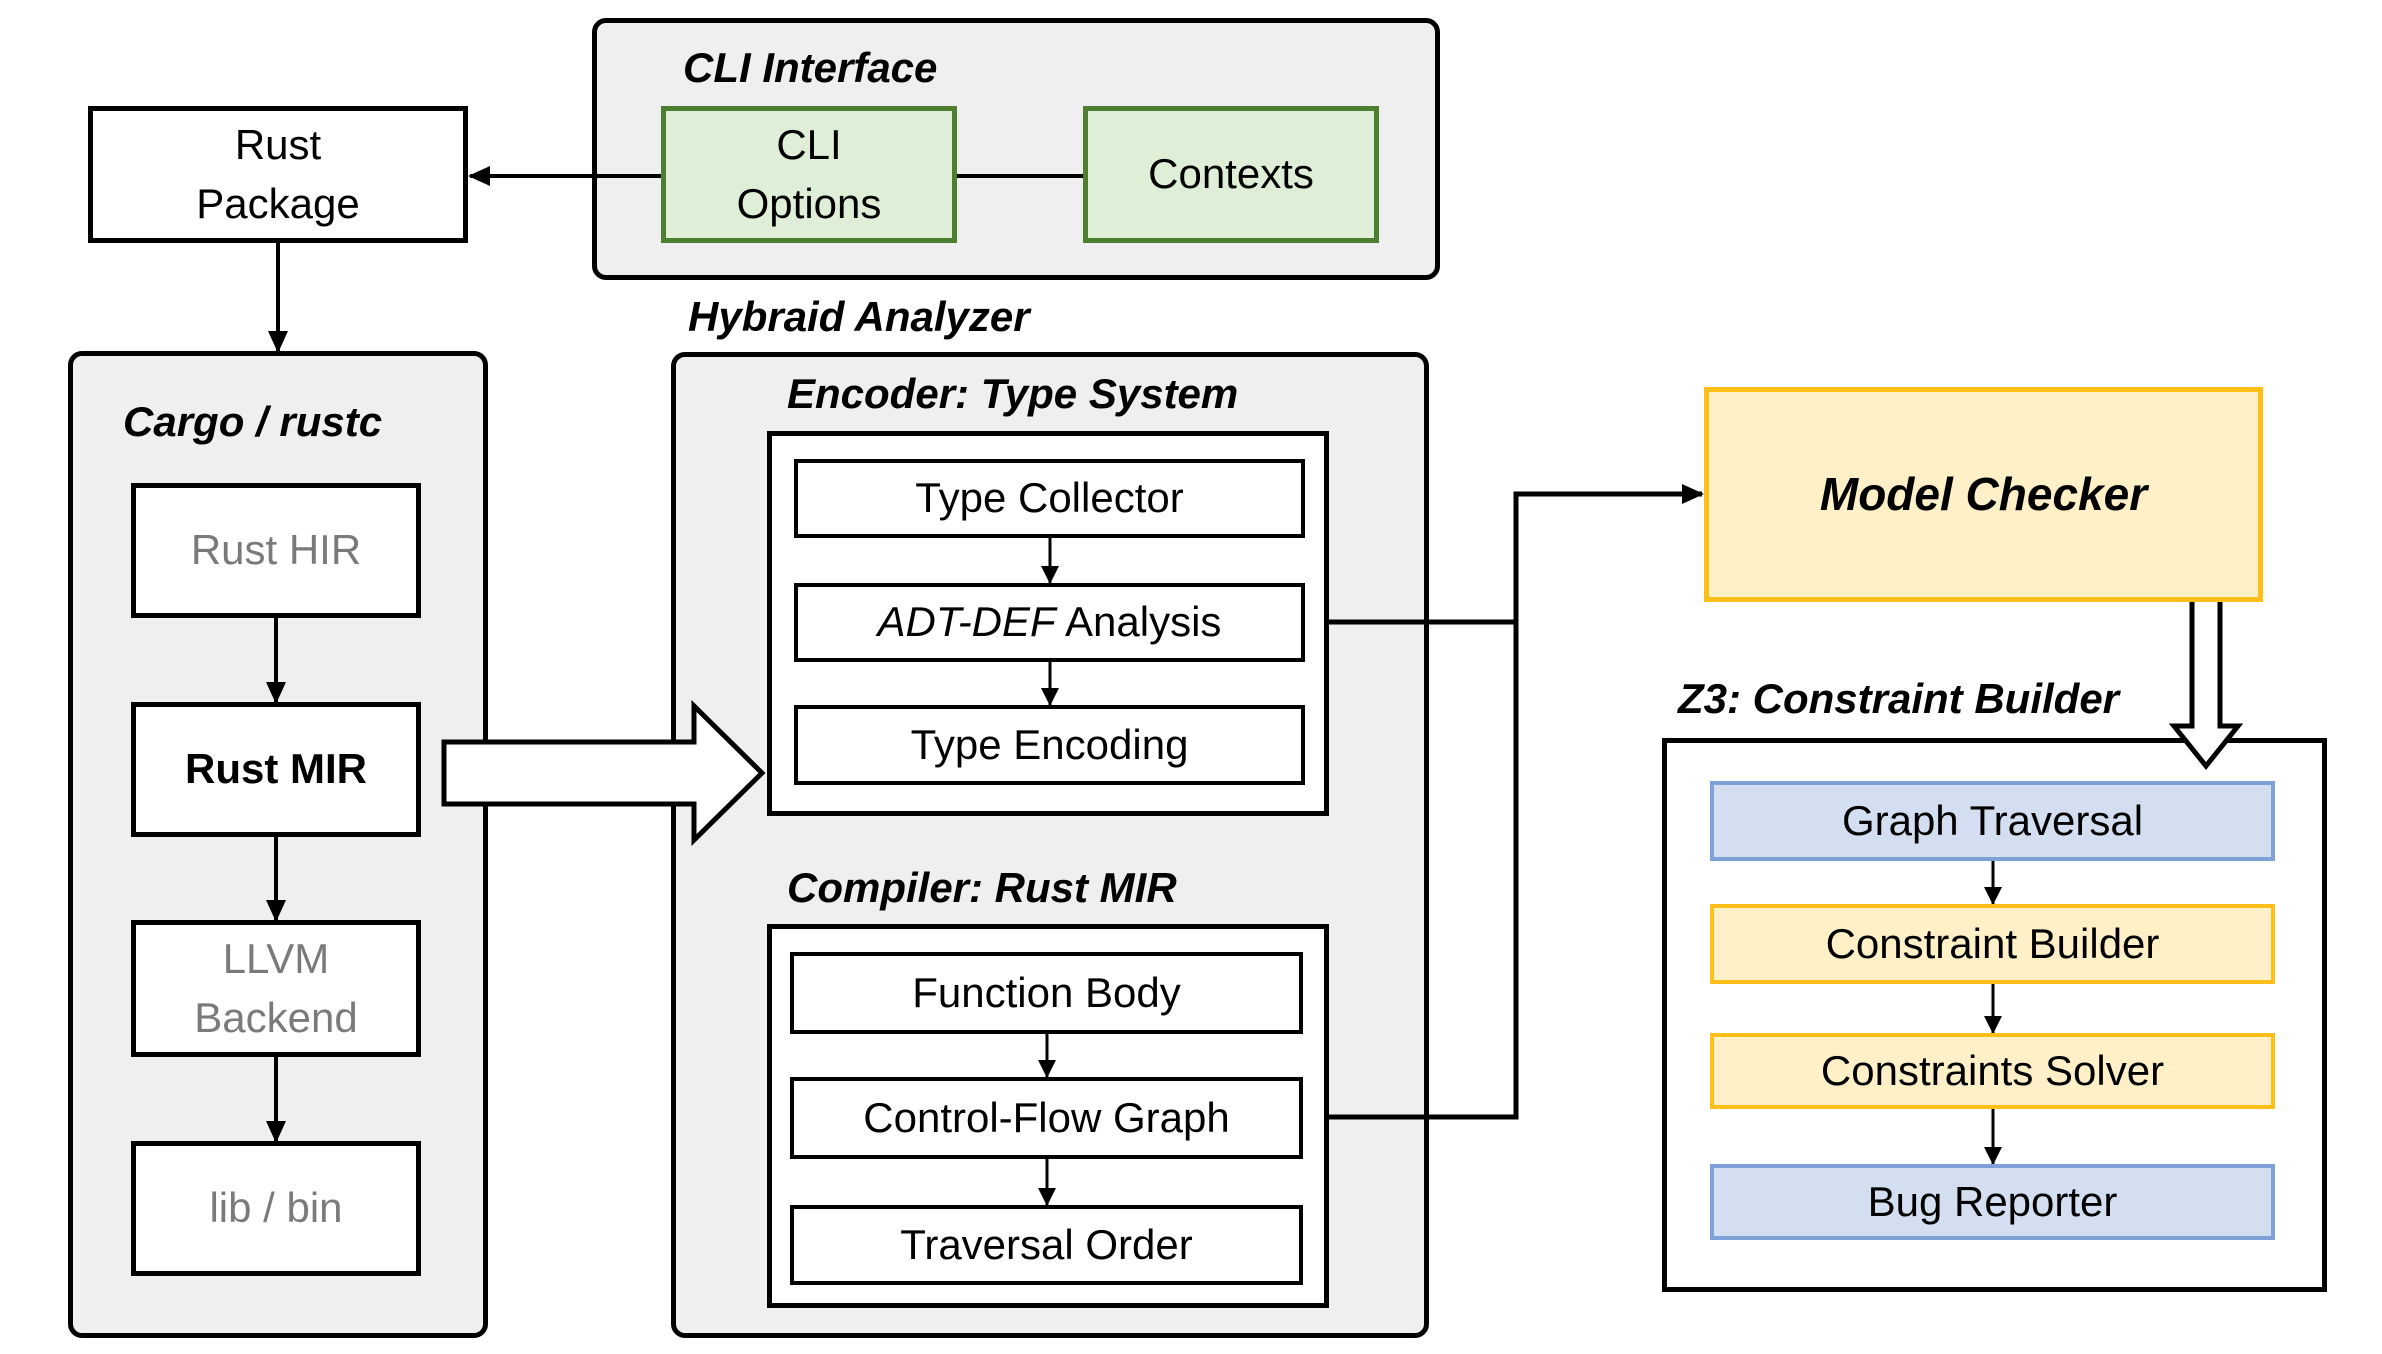 This screenshot has height=1354, width=2382. Describe the element at coordinates (278, 174) in the screenshot. I see `rust-package-node: Rust Package` at that location.